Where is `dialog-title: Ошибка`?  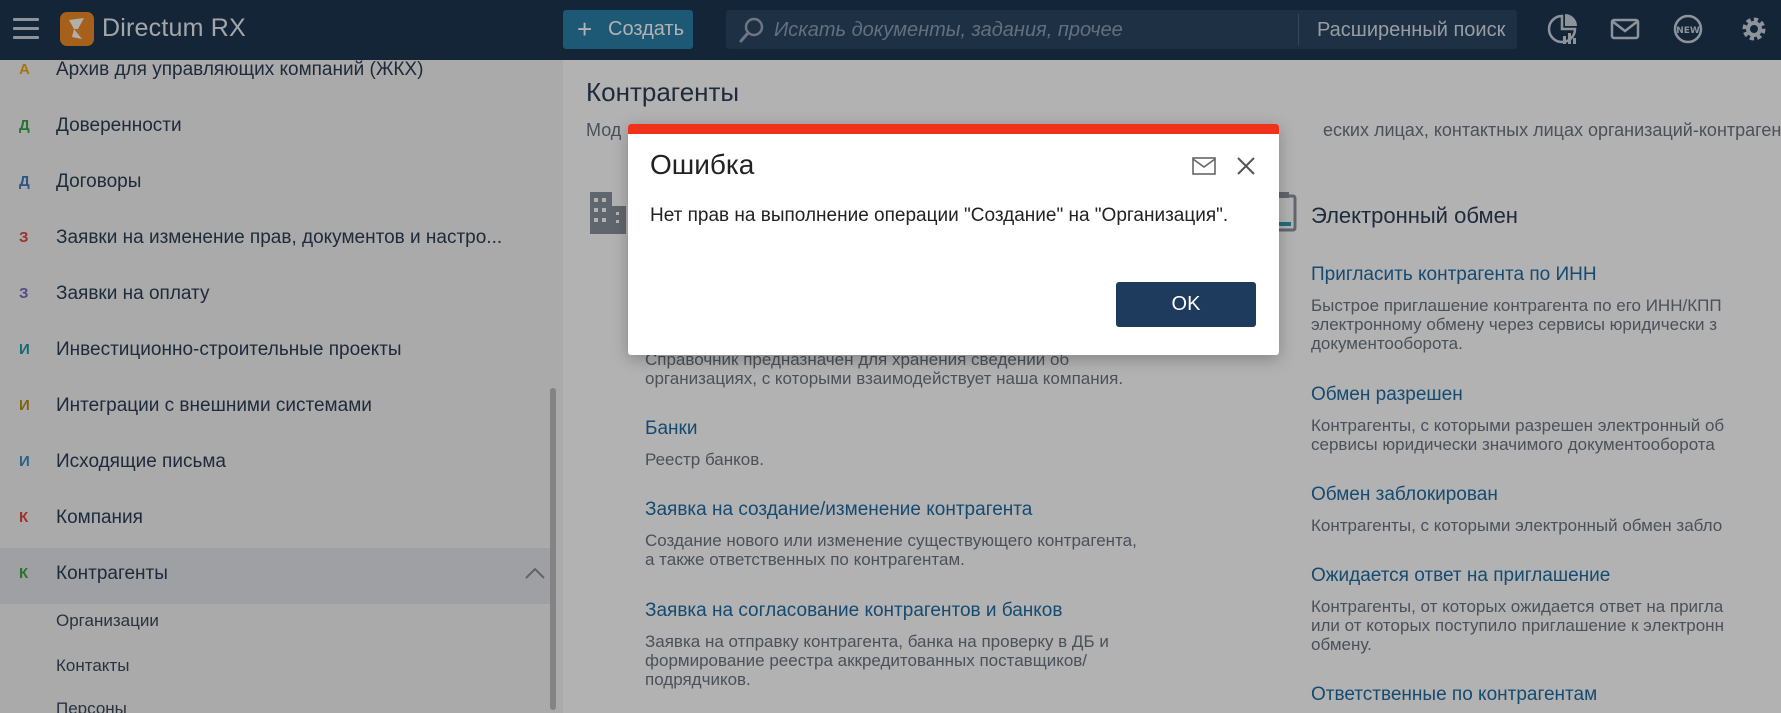 dialog-title: Ошибка is located at coordinates (702, 164).